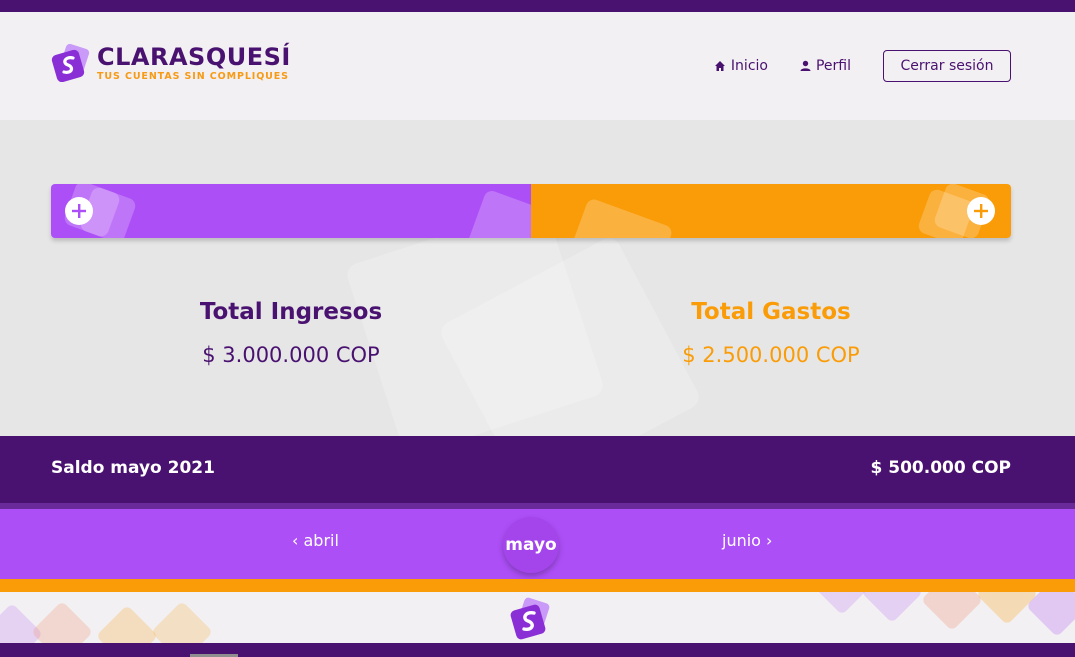  Describe the element at coordinates (771, 312) in the screenshot. I see `expense-title: Total Gastos` at that location.